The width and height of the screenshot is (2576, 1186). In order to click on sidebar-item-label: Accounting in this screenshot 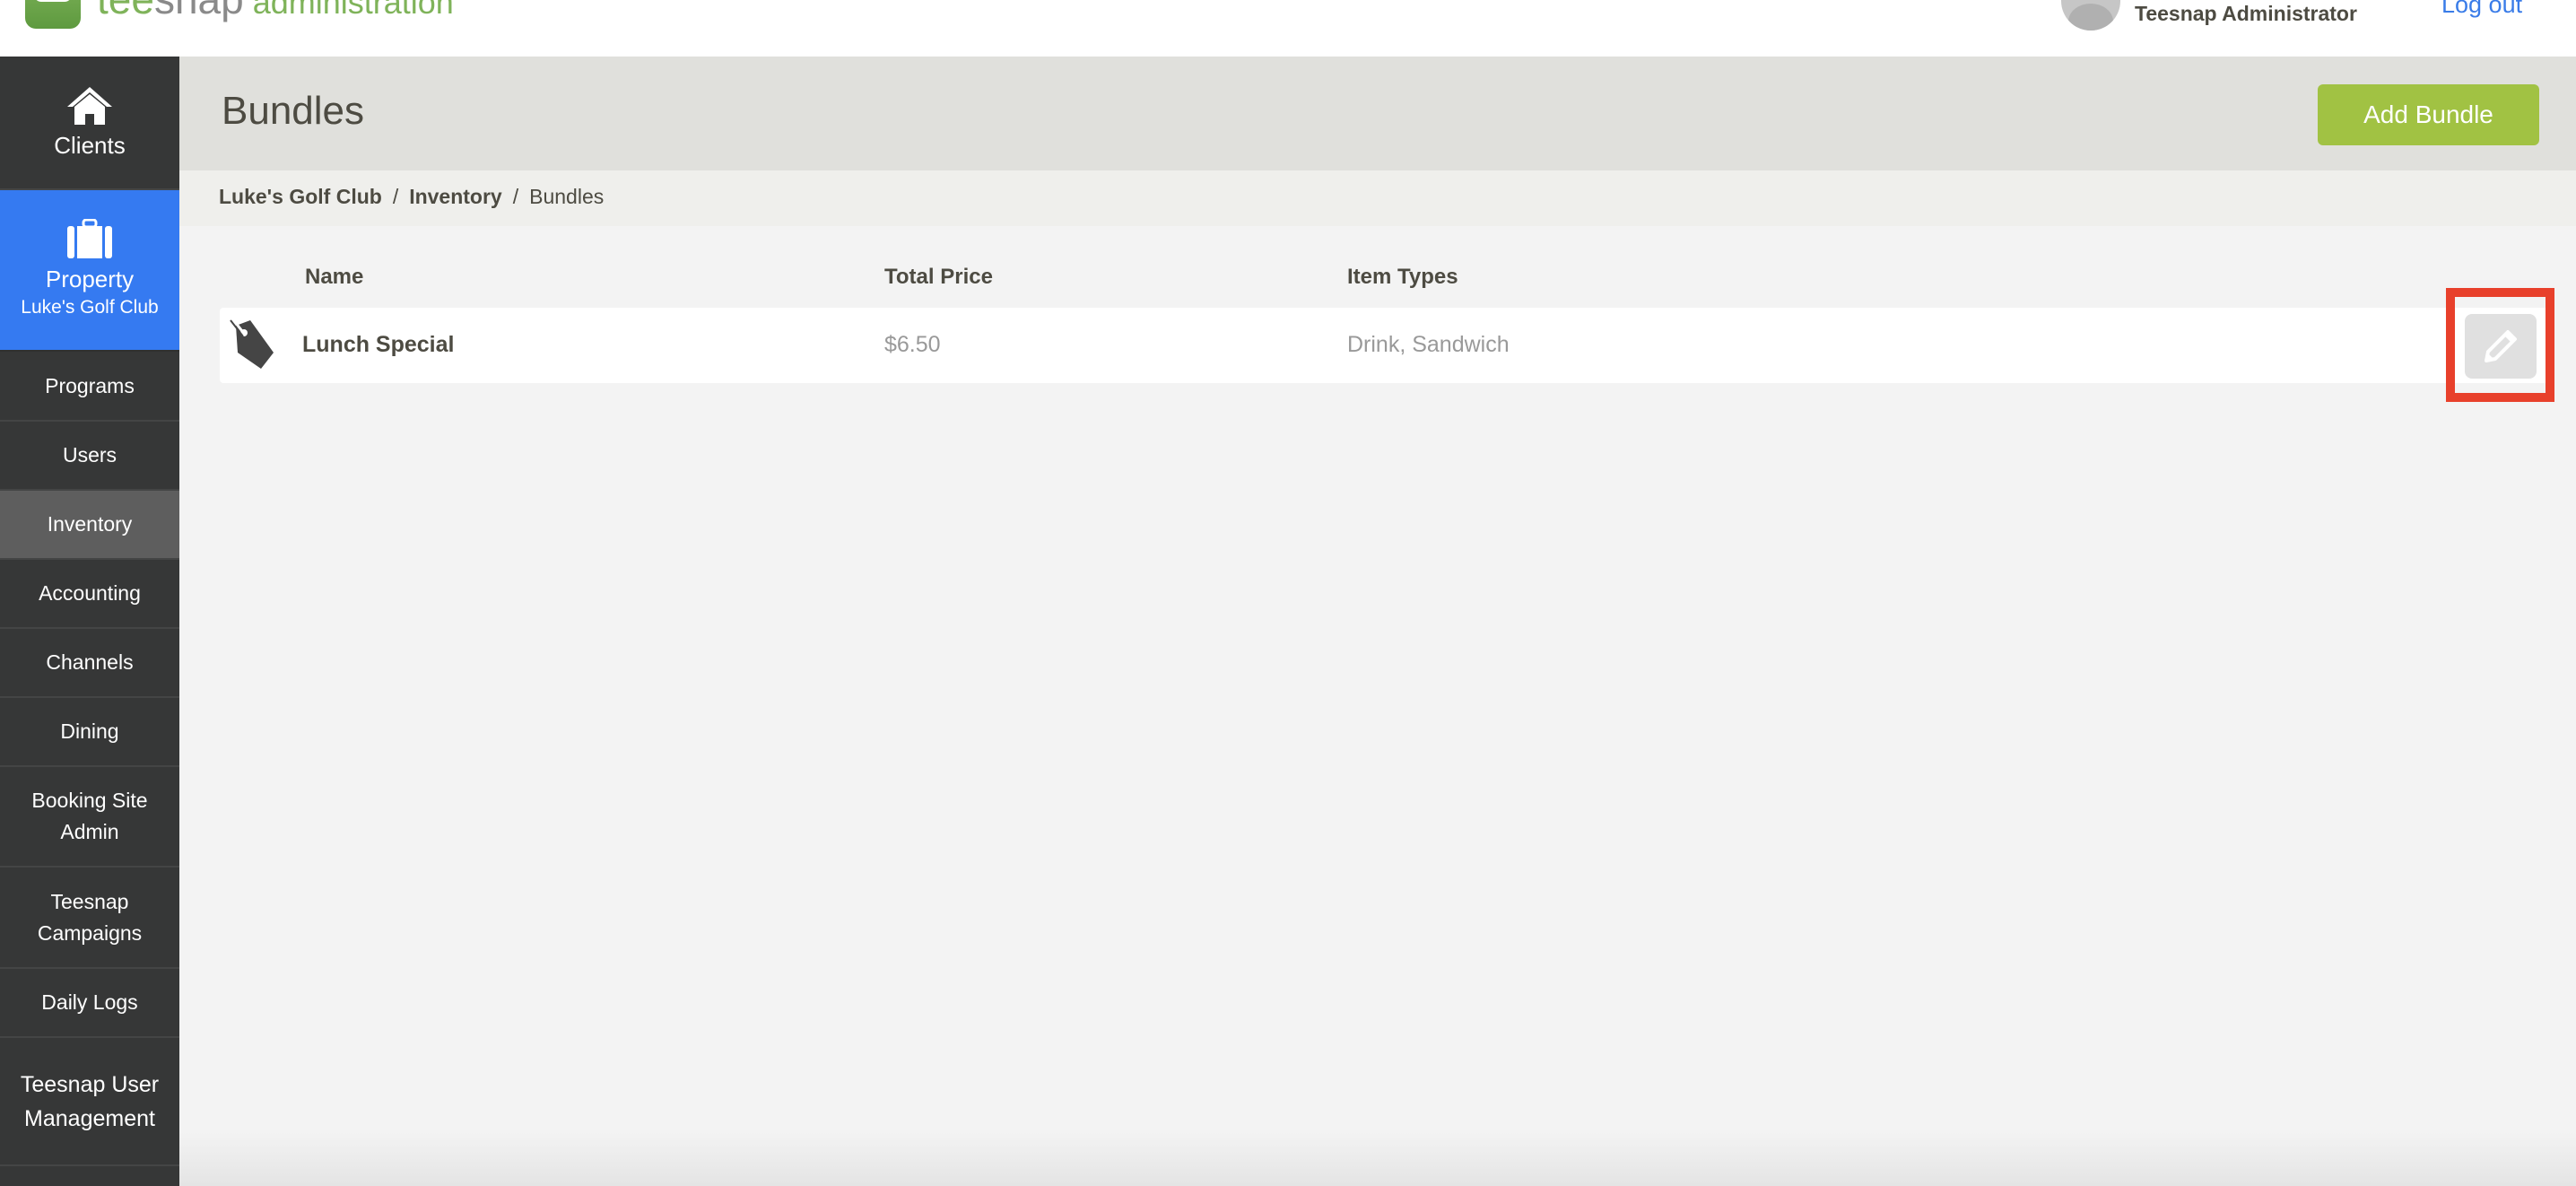, I will do `click(90, 593)`.